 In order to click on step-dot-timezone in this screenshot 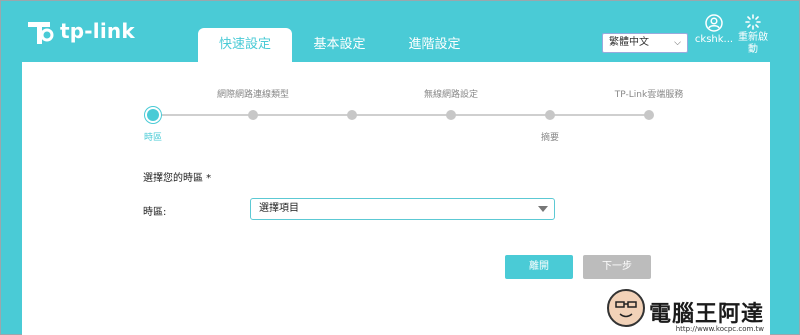, I will do `click(153, 115)`.